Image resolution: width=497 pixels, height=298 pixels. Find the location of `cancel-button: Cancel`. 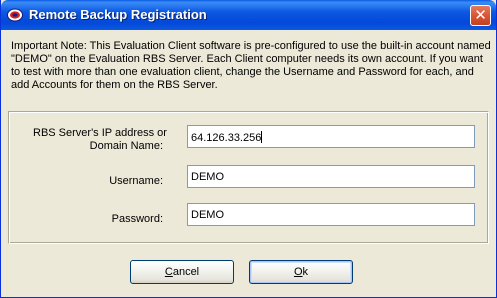

cancel-button: Cancel is located at coordinates (182, 272).